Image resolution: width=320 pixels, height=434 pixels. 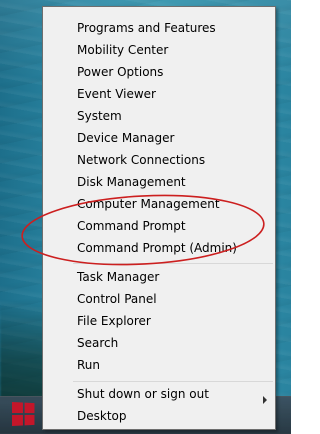 What do you see at coordinates (114, 321) in the screenshot?
I see `menu-item-file-explorer: File Explorer` at bounding box center [114, 321].